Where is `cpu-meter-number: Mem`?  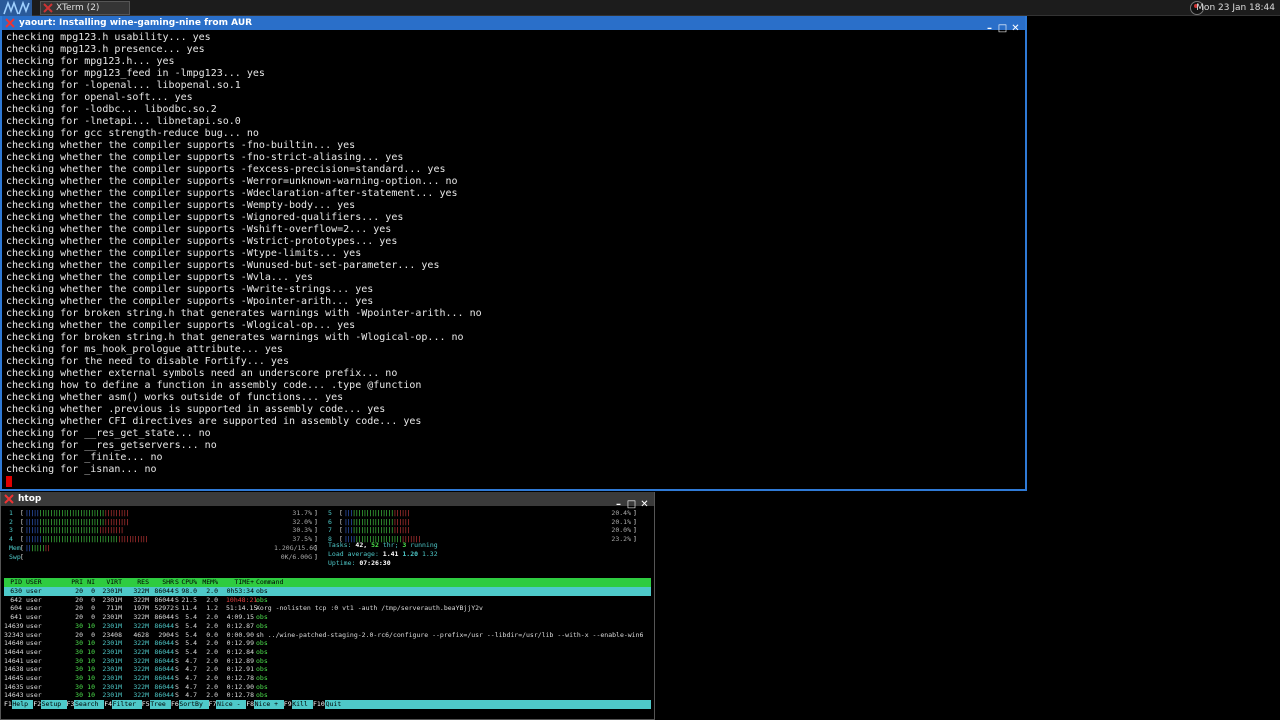 cpu-meter-number: Mem is located at coordinates (15, 548).